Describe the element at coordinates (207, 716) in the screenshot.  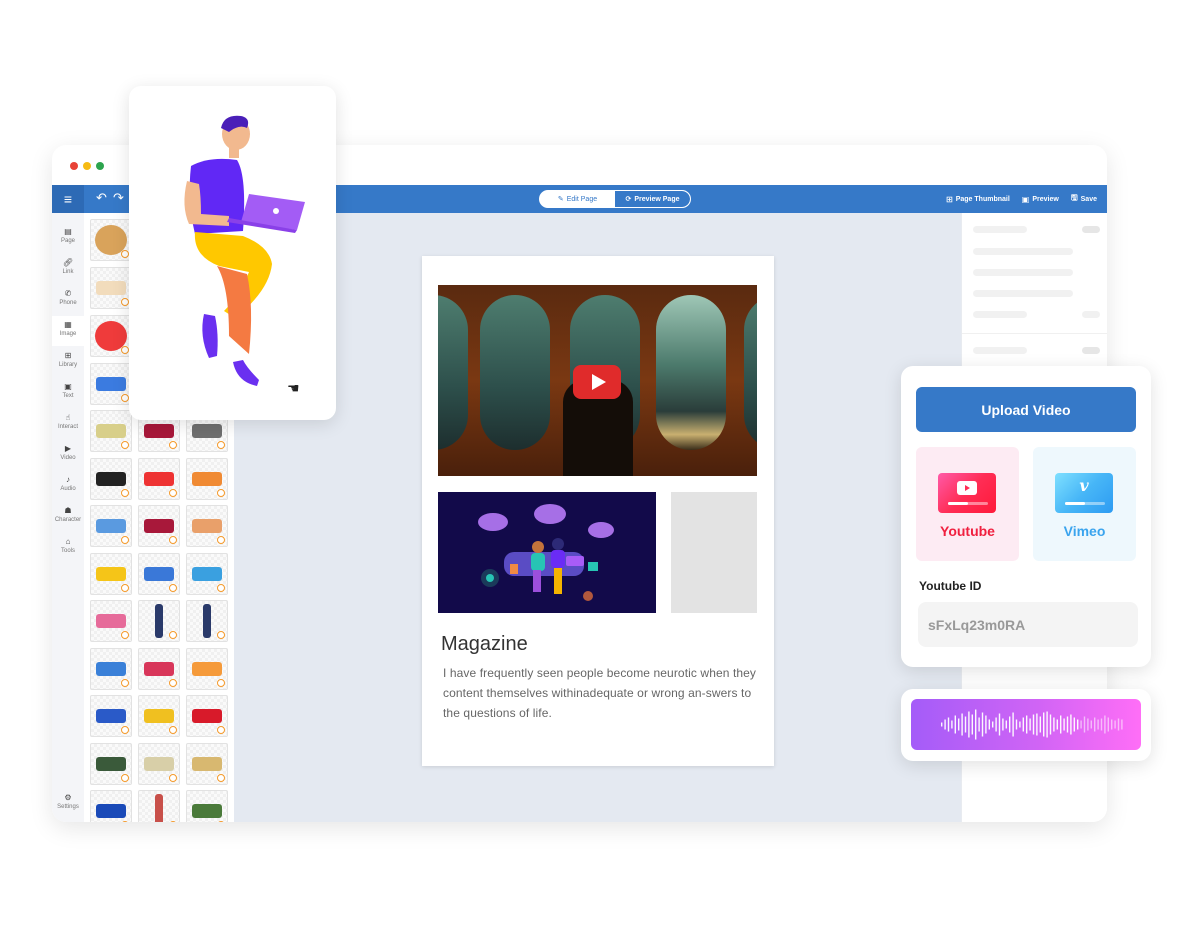
I see `asset-tile-race-car` at that location.